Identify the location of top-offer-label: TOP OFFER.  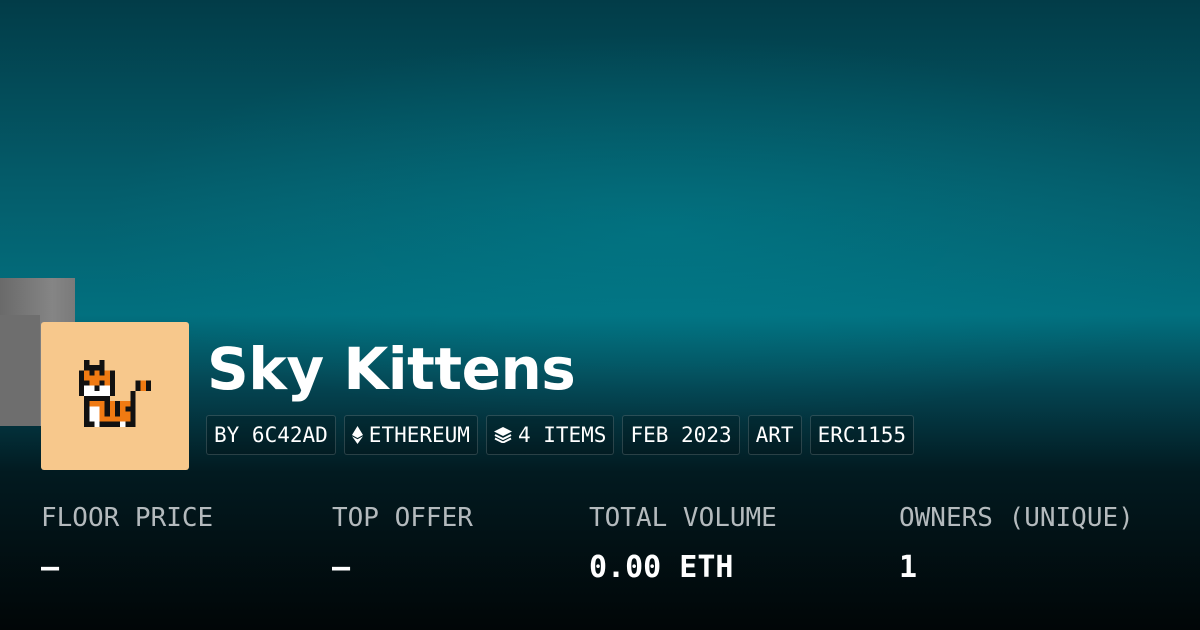
(402, 518).